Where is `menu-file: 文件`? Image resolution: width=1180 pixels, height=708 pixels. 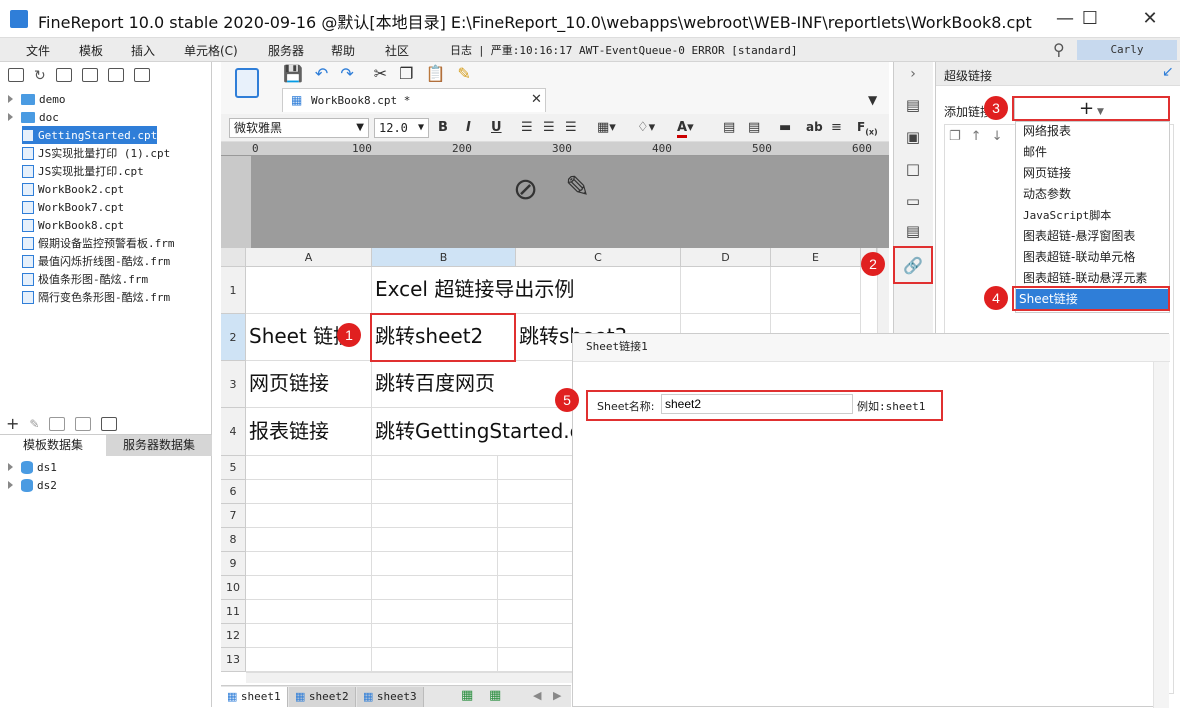
menu-file: 文件 is located at coordinates (38, 50).